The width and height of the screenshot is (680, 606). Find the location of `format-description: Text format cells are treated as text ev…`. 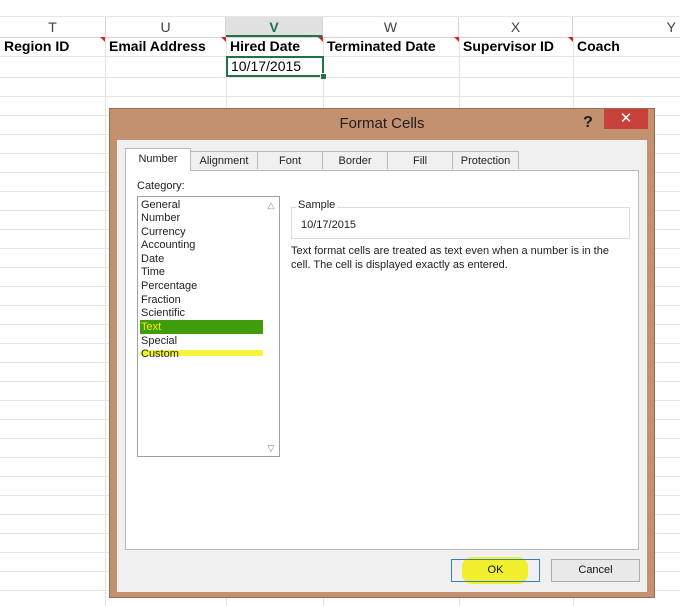

format-description: Text format cells are treated as text ev… is located at coordinates (450, 258).